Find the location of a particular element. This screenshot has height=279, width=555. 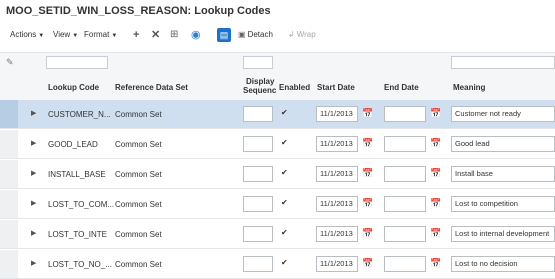

actions-menu: Actions ▼ is located at coordinates (27, 34).